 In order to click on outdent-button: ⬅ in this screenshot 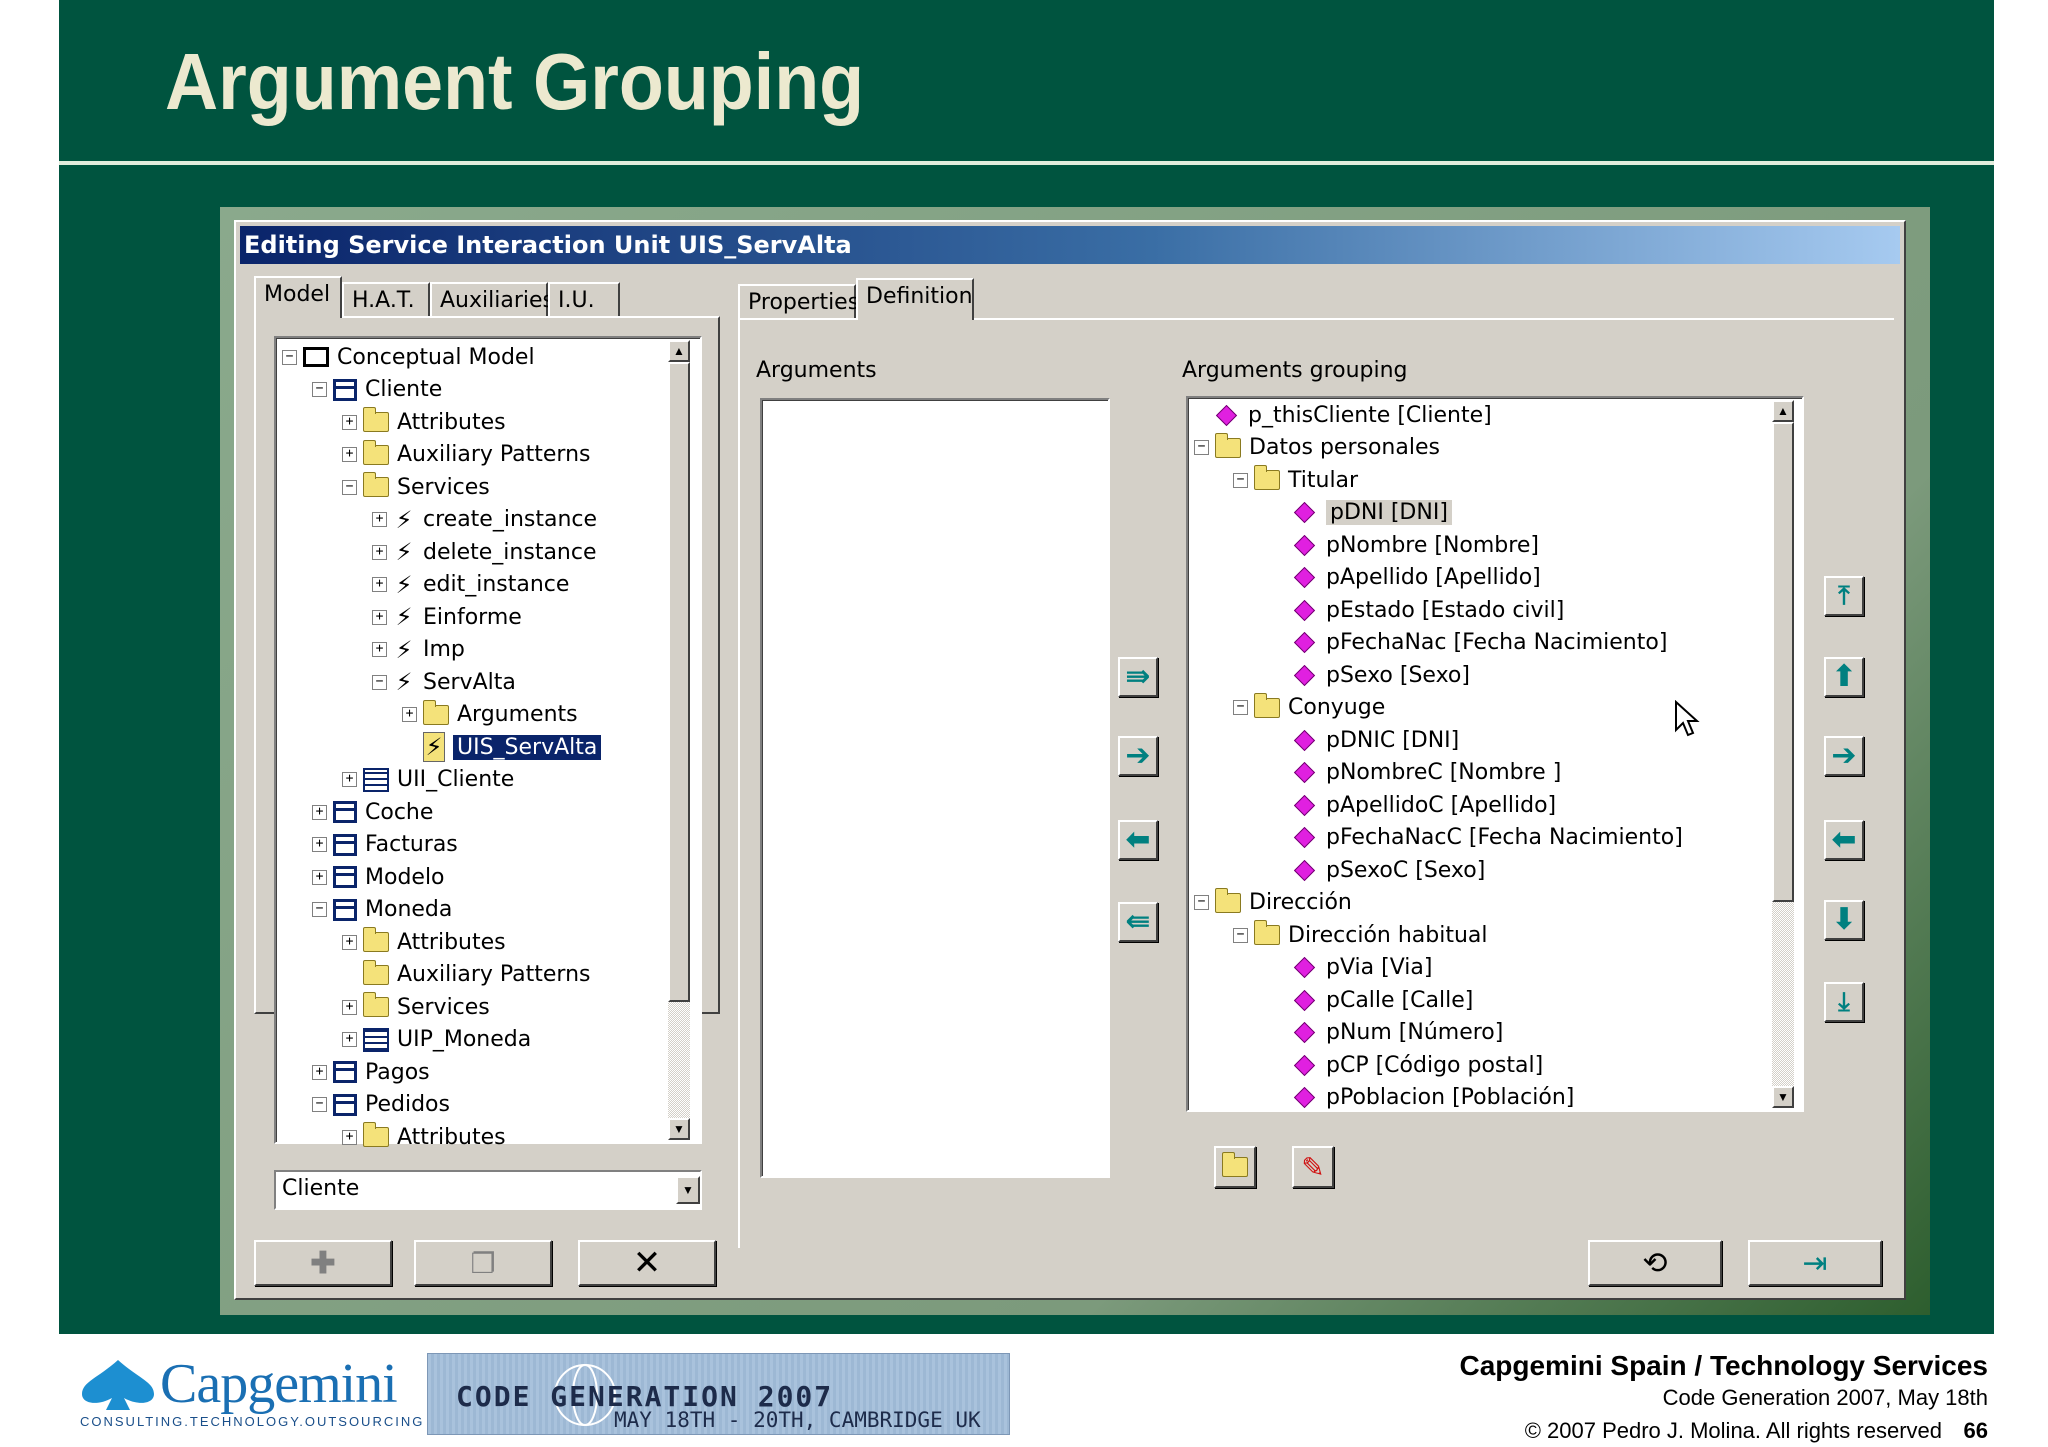, I will do `click(1844, 840)`.